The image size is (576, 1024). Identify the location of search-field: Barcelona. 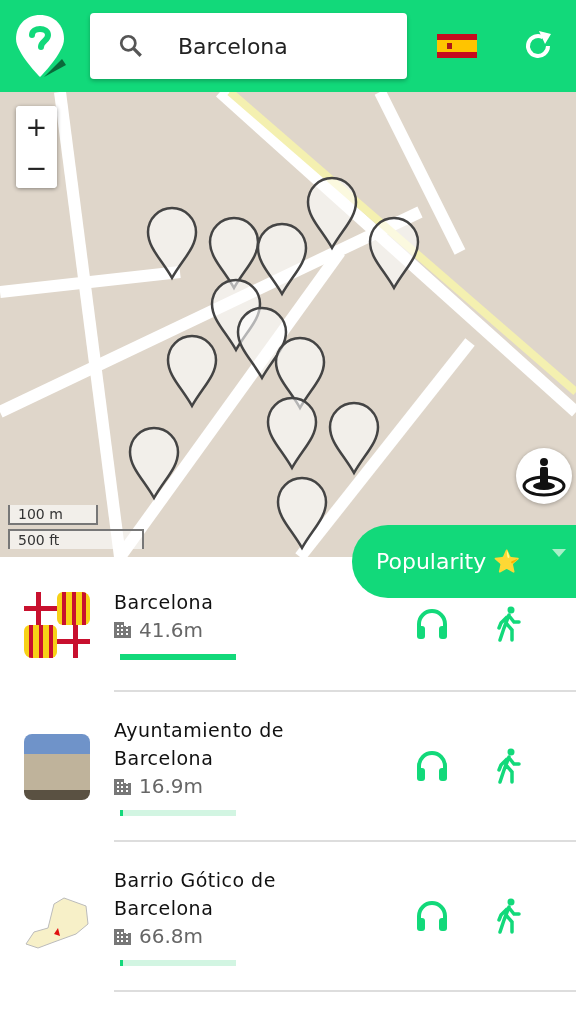
(248, 46).